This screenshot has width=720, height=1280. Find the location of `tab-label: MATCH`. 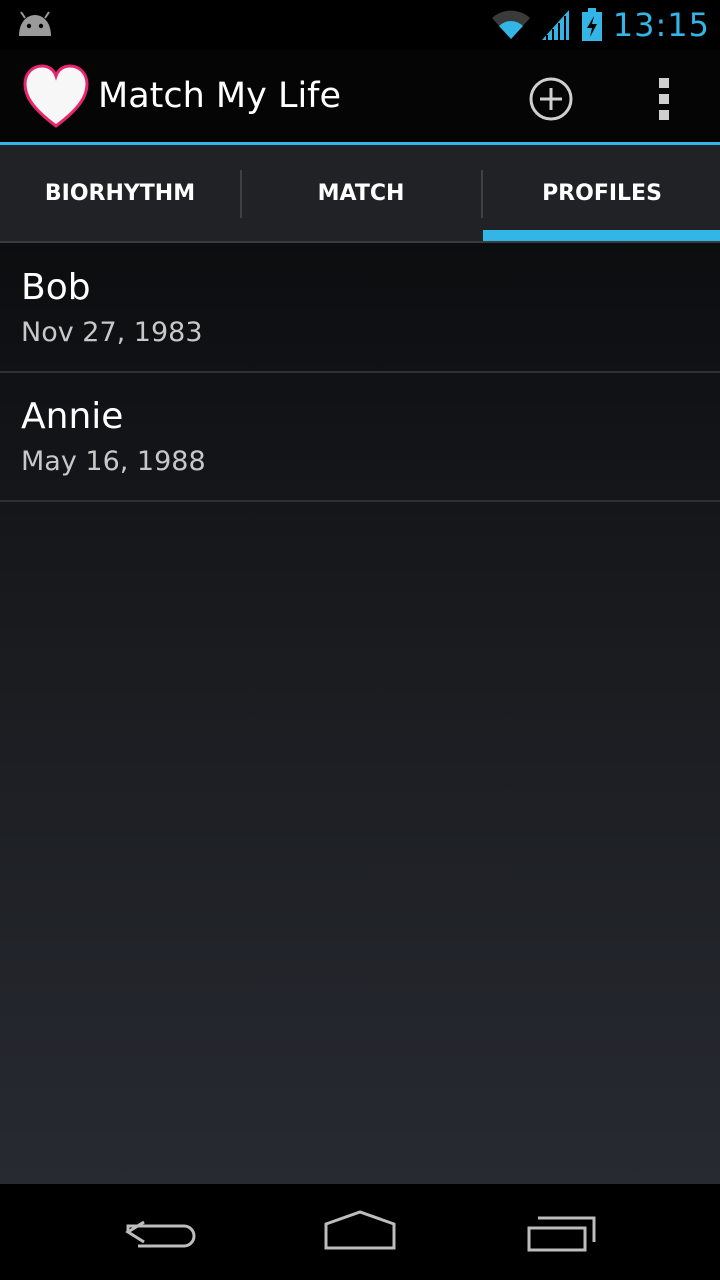

tab-label: MATCH is located at coordinates (361, 193).